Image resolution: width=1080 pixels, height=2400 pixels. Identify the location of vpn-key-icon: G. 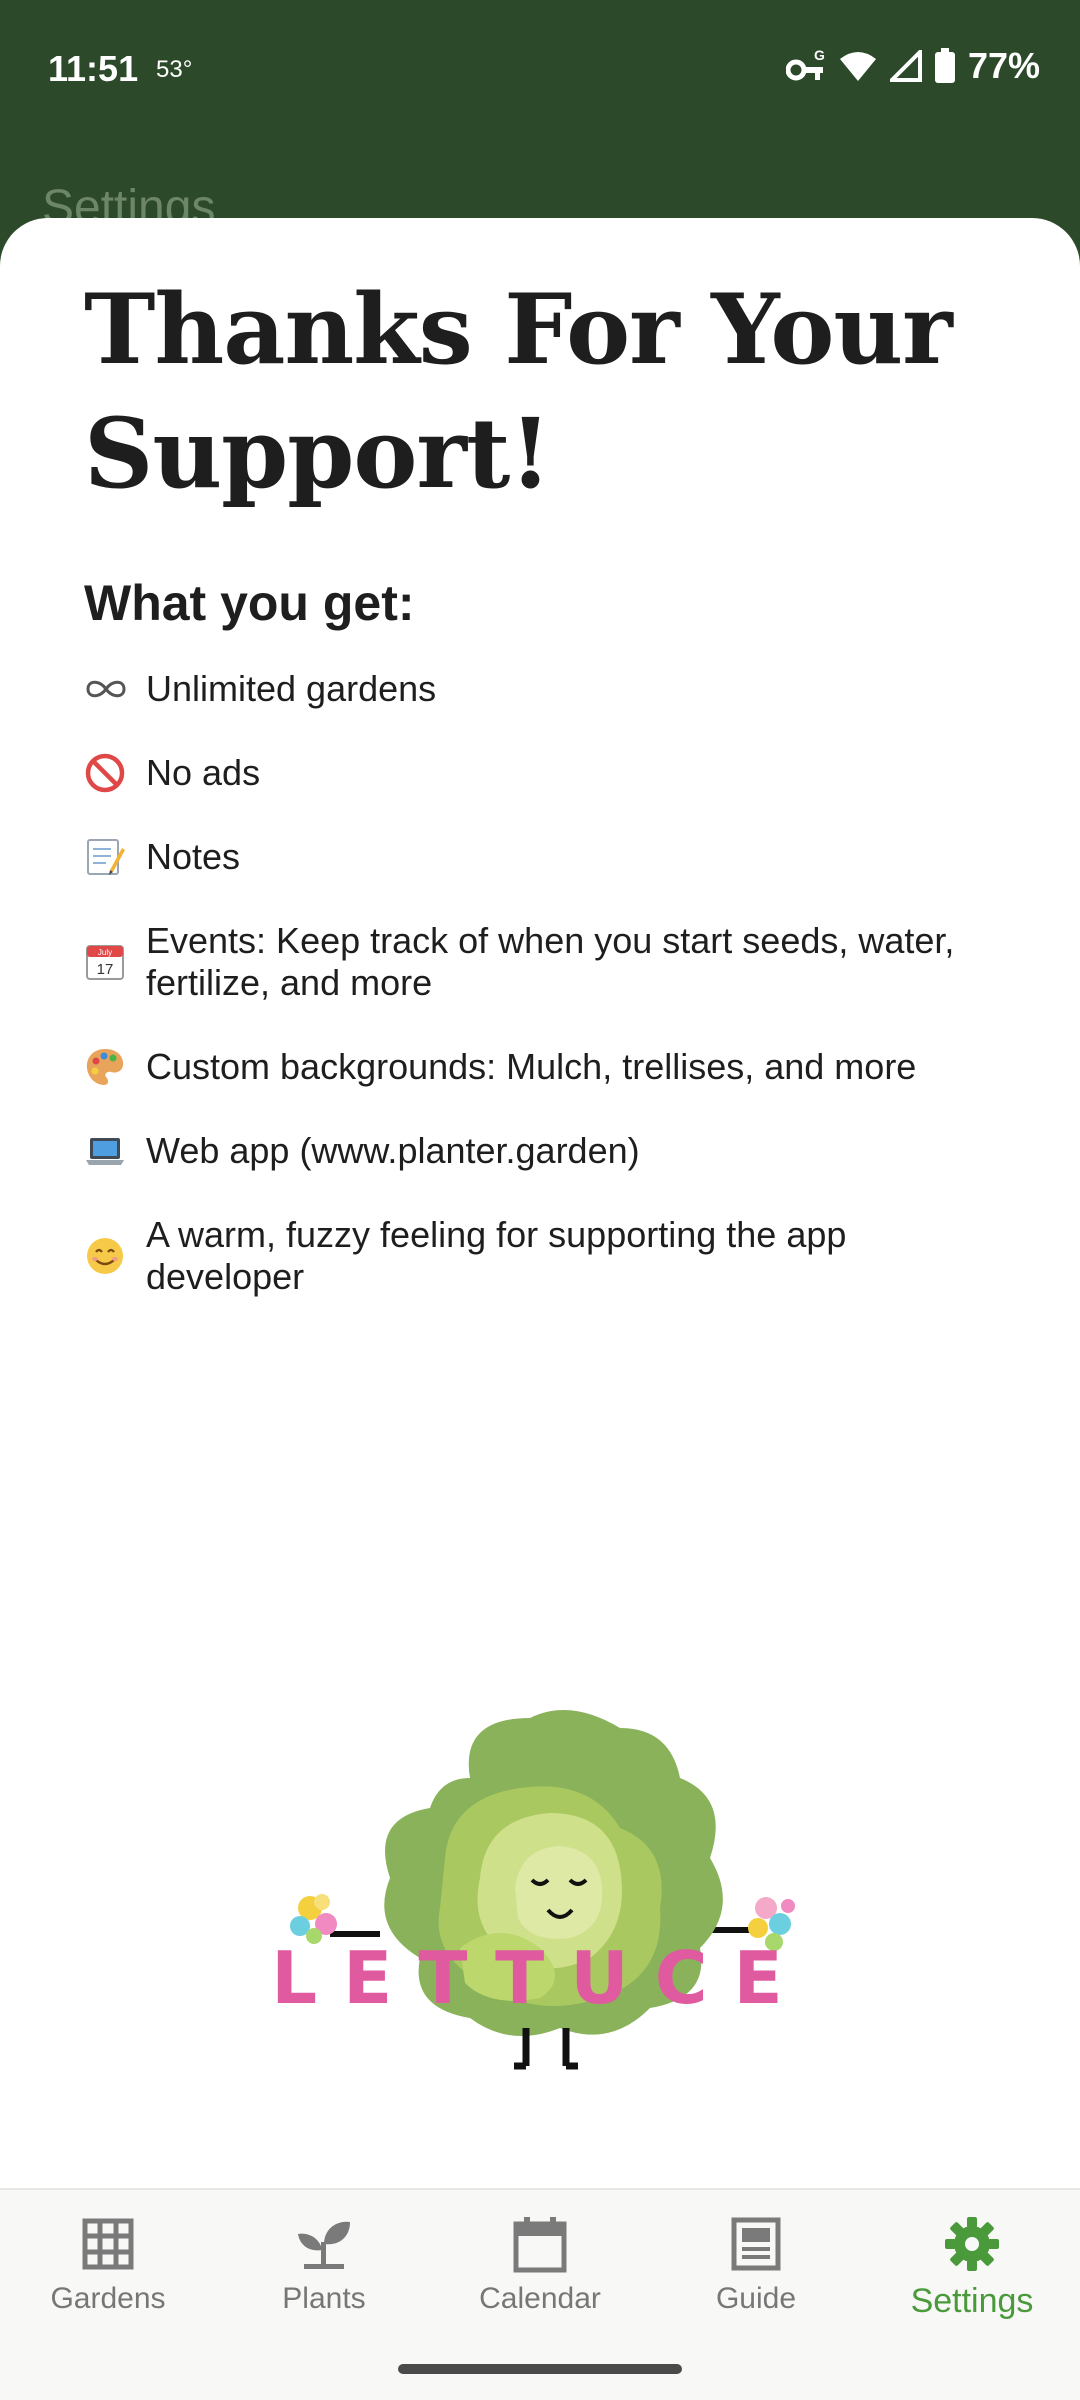
(805, 64).